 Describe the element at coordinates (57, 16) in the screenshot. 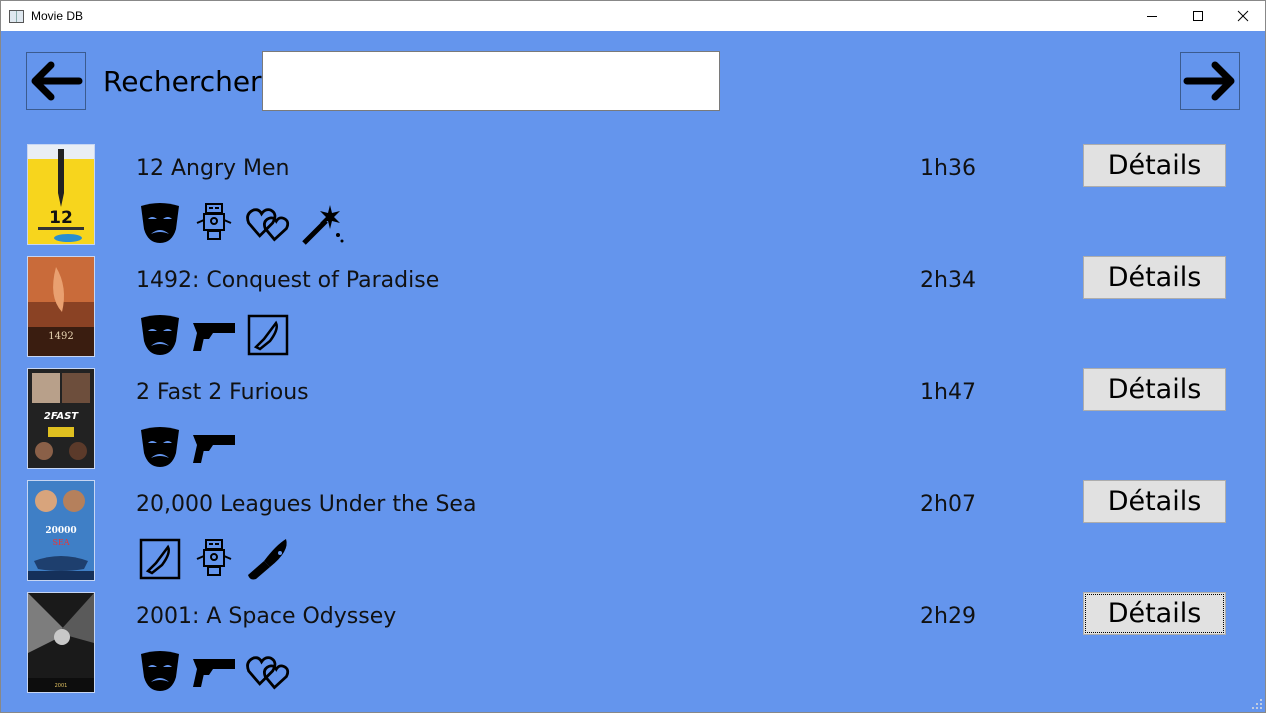

I see `window-title: Movie DB` at that location.